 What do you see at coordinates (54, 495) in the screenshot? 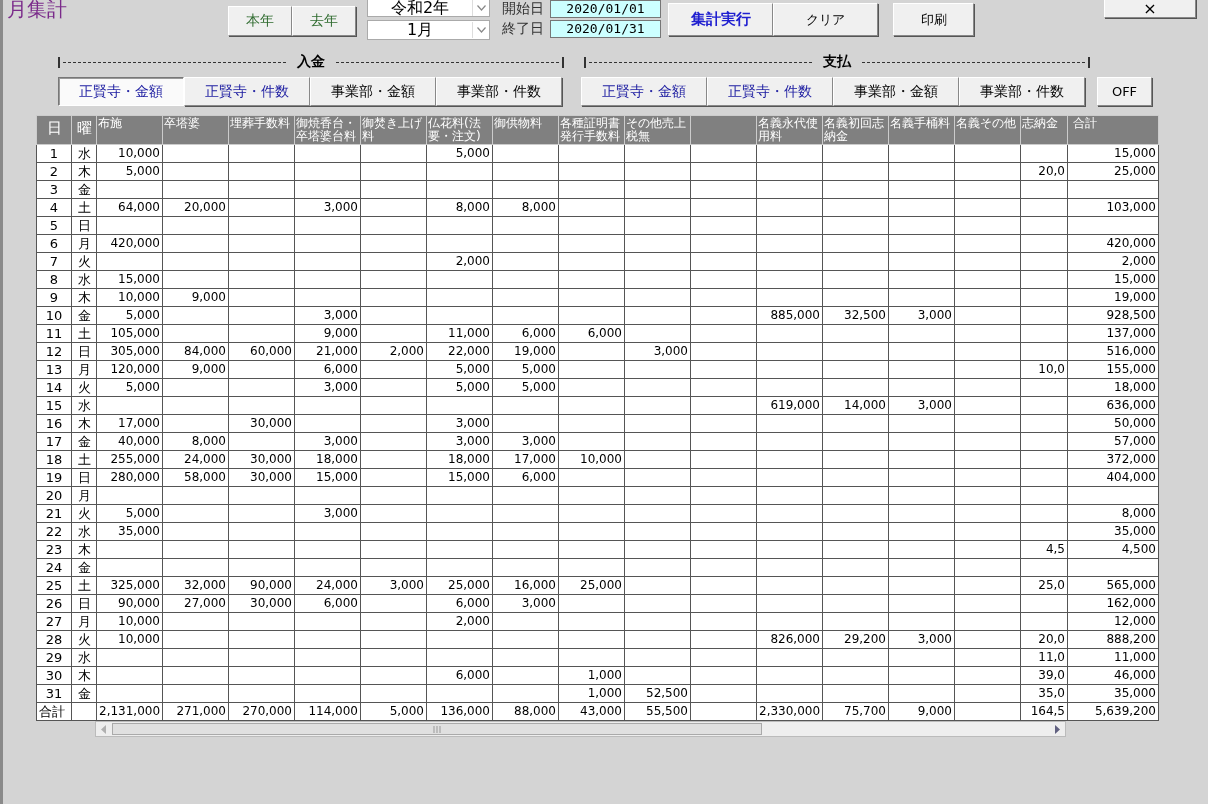
I see `table-cell: 20` at bounding box center [54, 495].